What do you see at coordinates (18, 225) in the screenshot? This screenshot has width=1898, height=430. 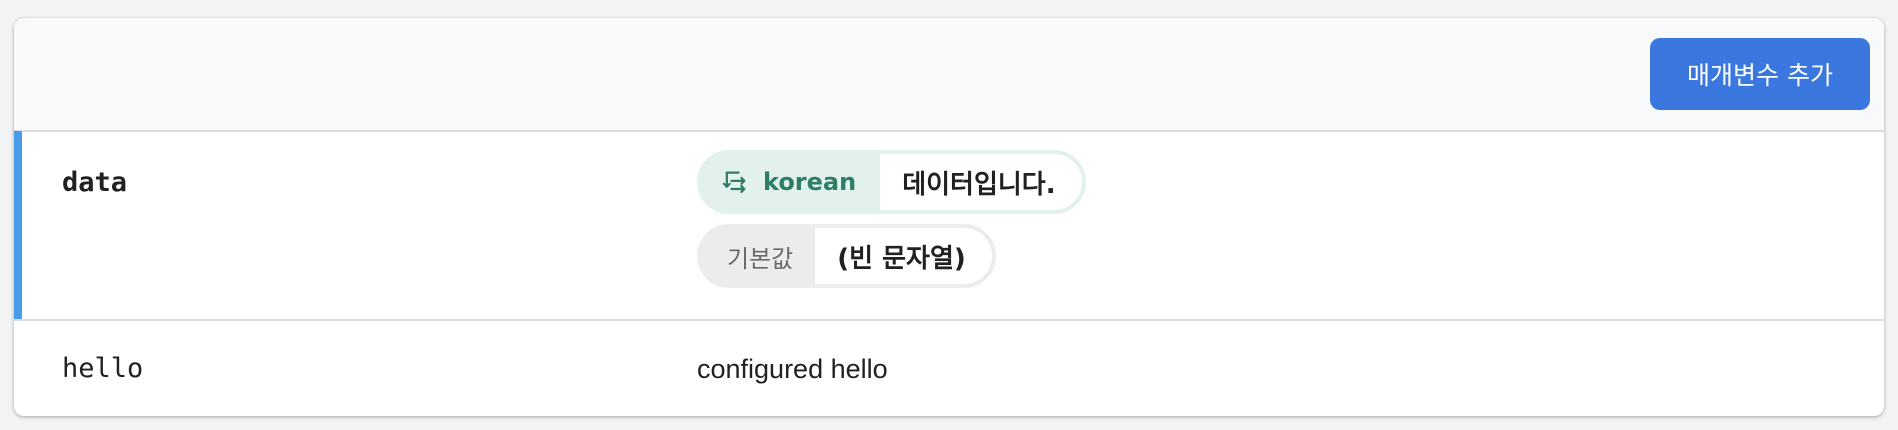 I see `selected-row-indicator` at bounding box center [18, 225].